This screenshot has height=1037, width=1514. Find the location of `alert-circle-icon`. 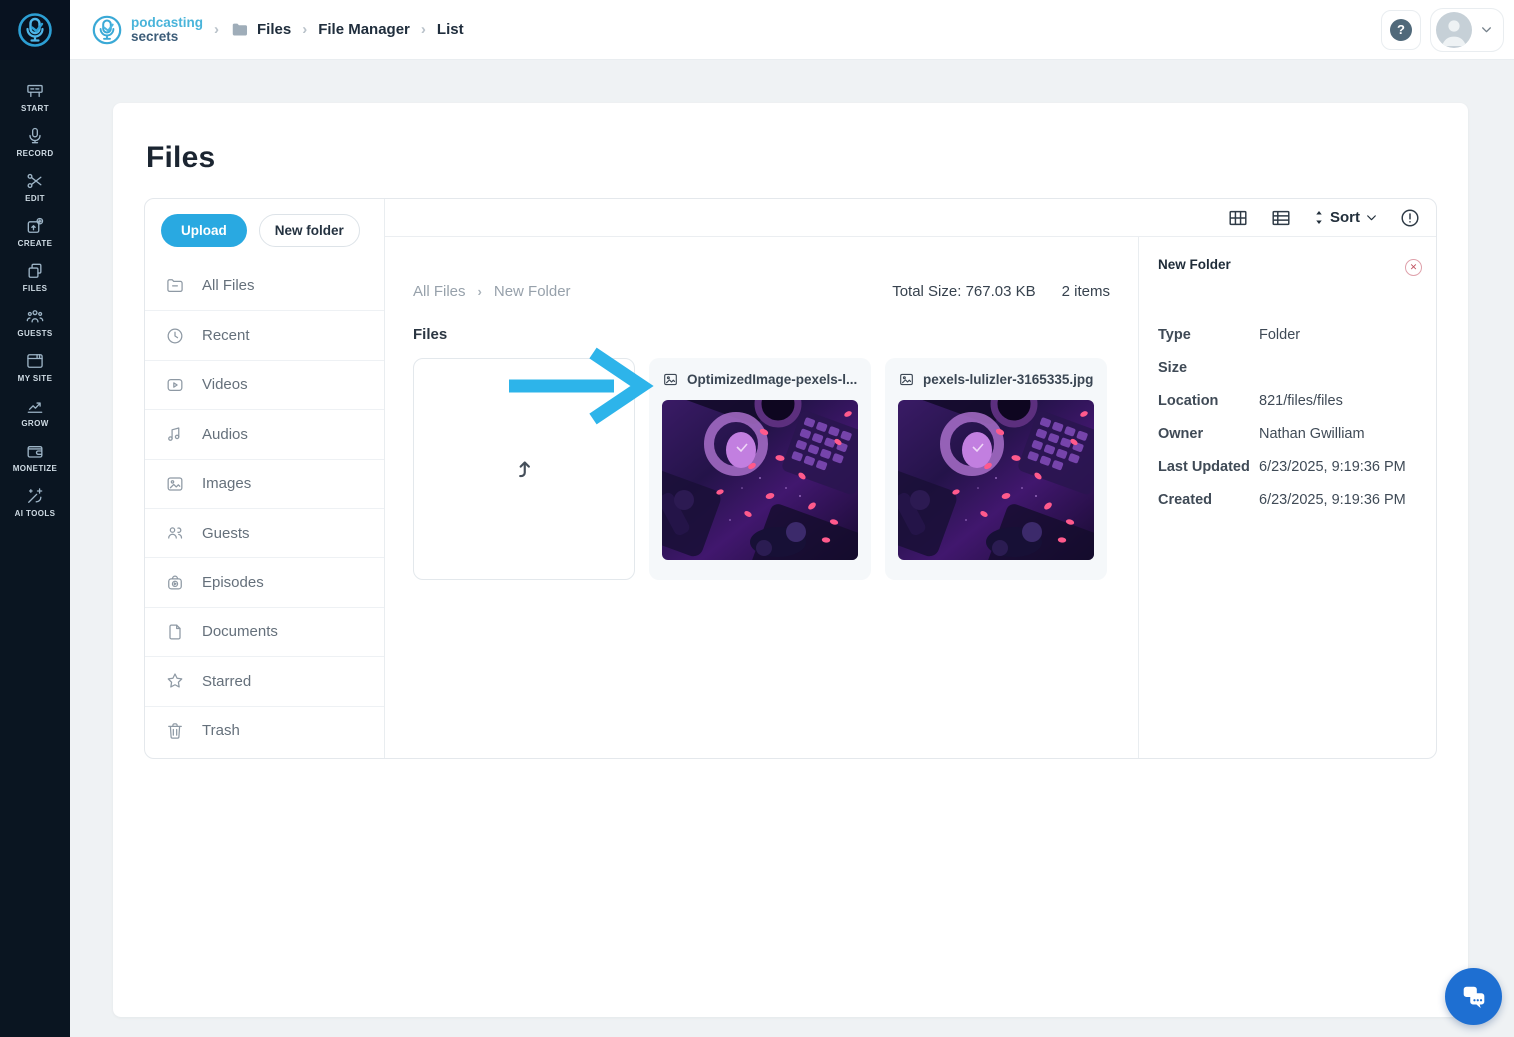

alert-circle-icon is located at coordinates (1410, 217).